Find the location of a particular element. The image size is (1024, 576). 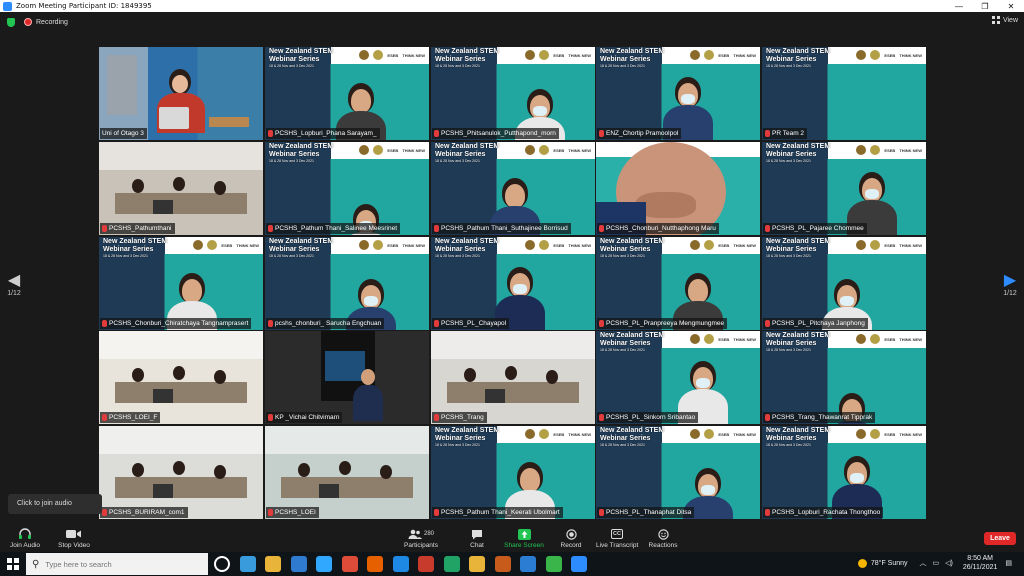

participant-tile: Uni of Otago 3 is located at coordinates (181, 93).